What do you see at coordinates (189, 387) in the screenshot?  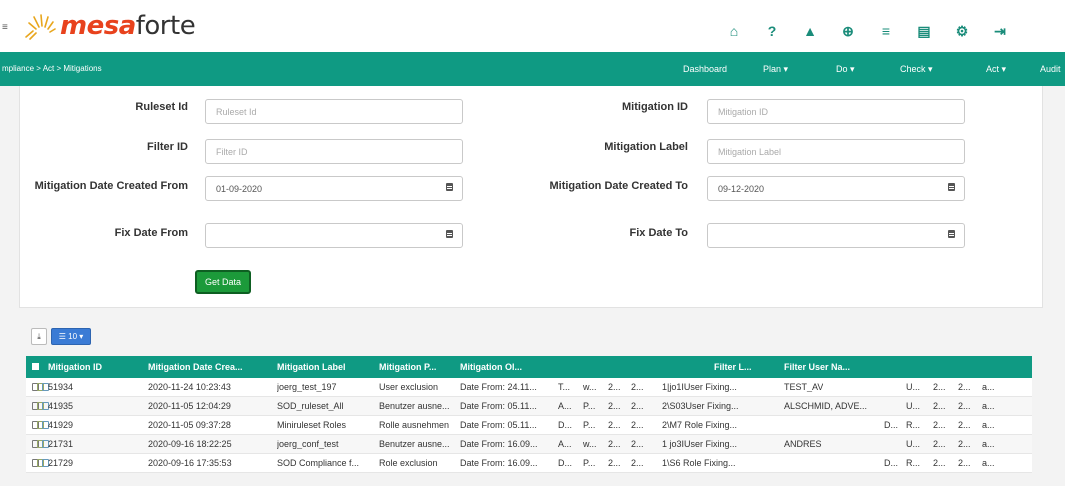 I see `cell-date: 2020-11-24 10:23:43` at bounding box center [189, 387].